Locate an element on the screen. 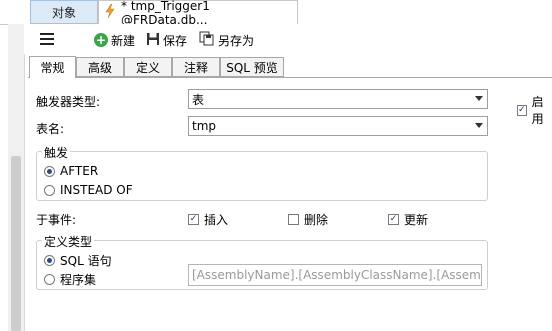 Image resolution: width=552 pixels, height=331 pixels. save-as-button-label: 另存为 is located at coordinates (236, 40).